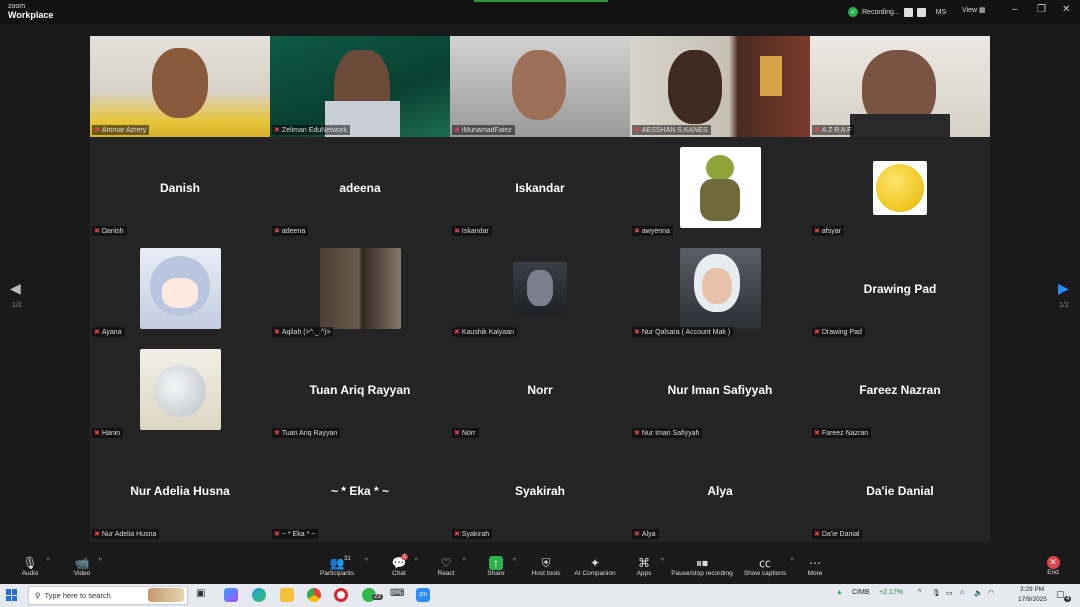 This screenshot has height=607, width=1080. Describe the element at coordinates (900, 86) in the screenshot. I see `video-tile: ✖ A Z R A F` at that location.